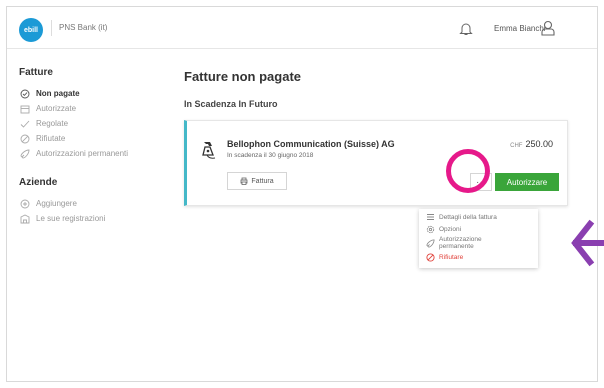 The height and width of the screenshot is (388, 604). I want to click on authorize-button: Autorizzare, so click(527, 182).